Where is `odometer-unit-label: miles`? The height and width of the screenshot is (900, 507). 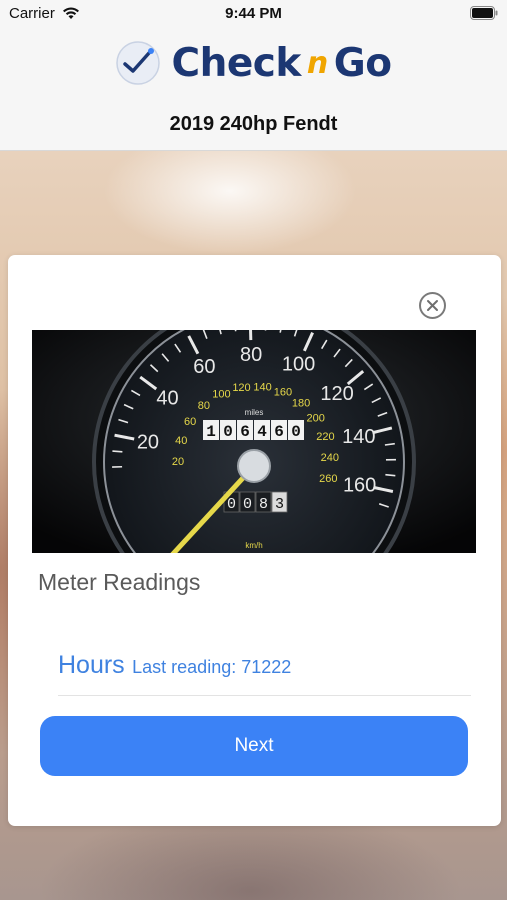
odometer-unit-label: miles is located at coordinates (254, 412).